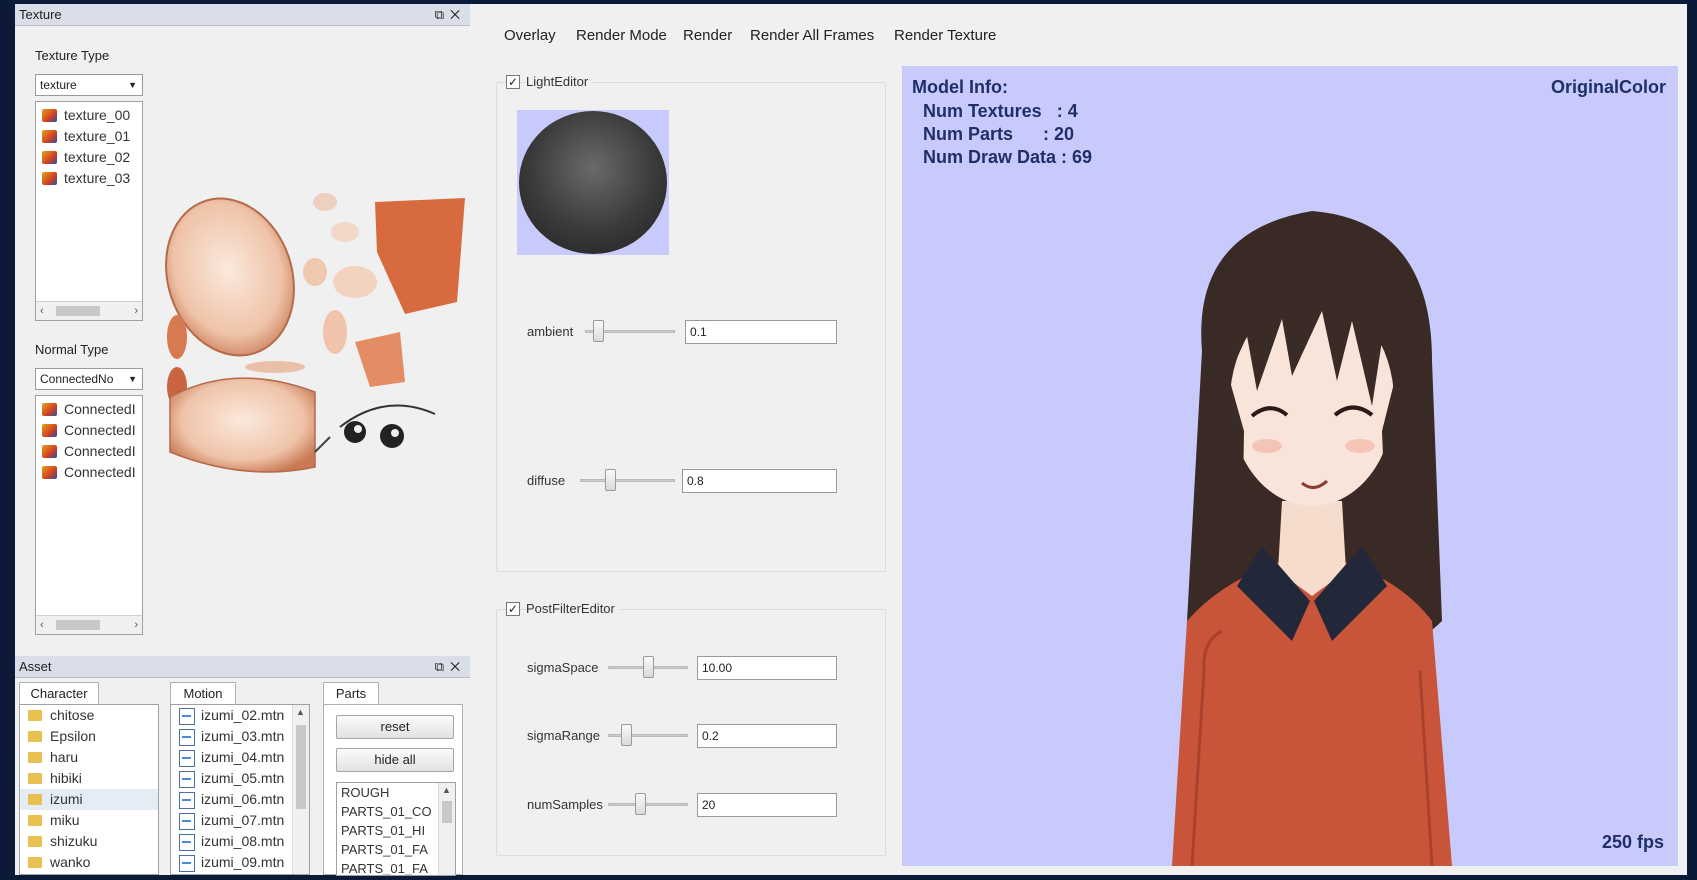 The height and width of the screenshot is (880, 1697). Describe the element at coordinates (395, 727) in the screenshot. I see `reset-button: reset` at that location.